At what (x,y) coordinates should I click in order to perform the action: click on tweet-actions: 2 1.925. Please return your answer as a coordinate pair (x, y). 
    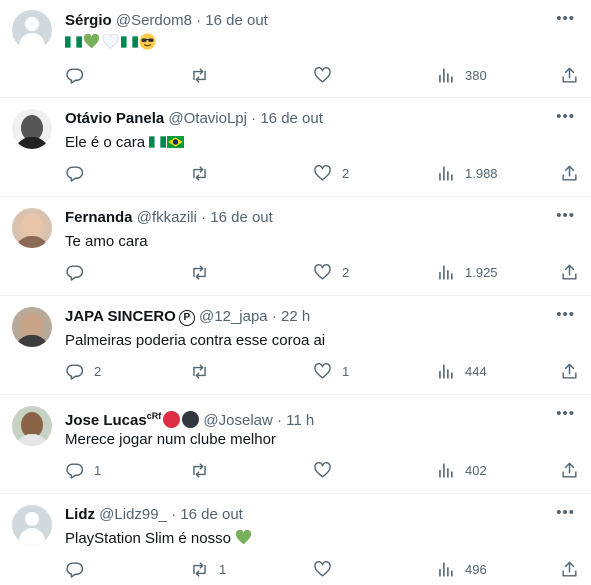
    Looking at the image, I should click on (295, 272).